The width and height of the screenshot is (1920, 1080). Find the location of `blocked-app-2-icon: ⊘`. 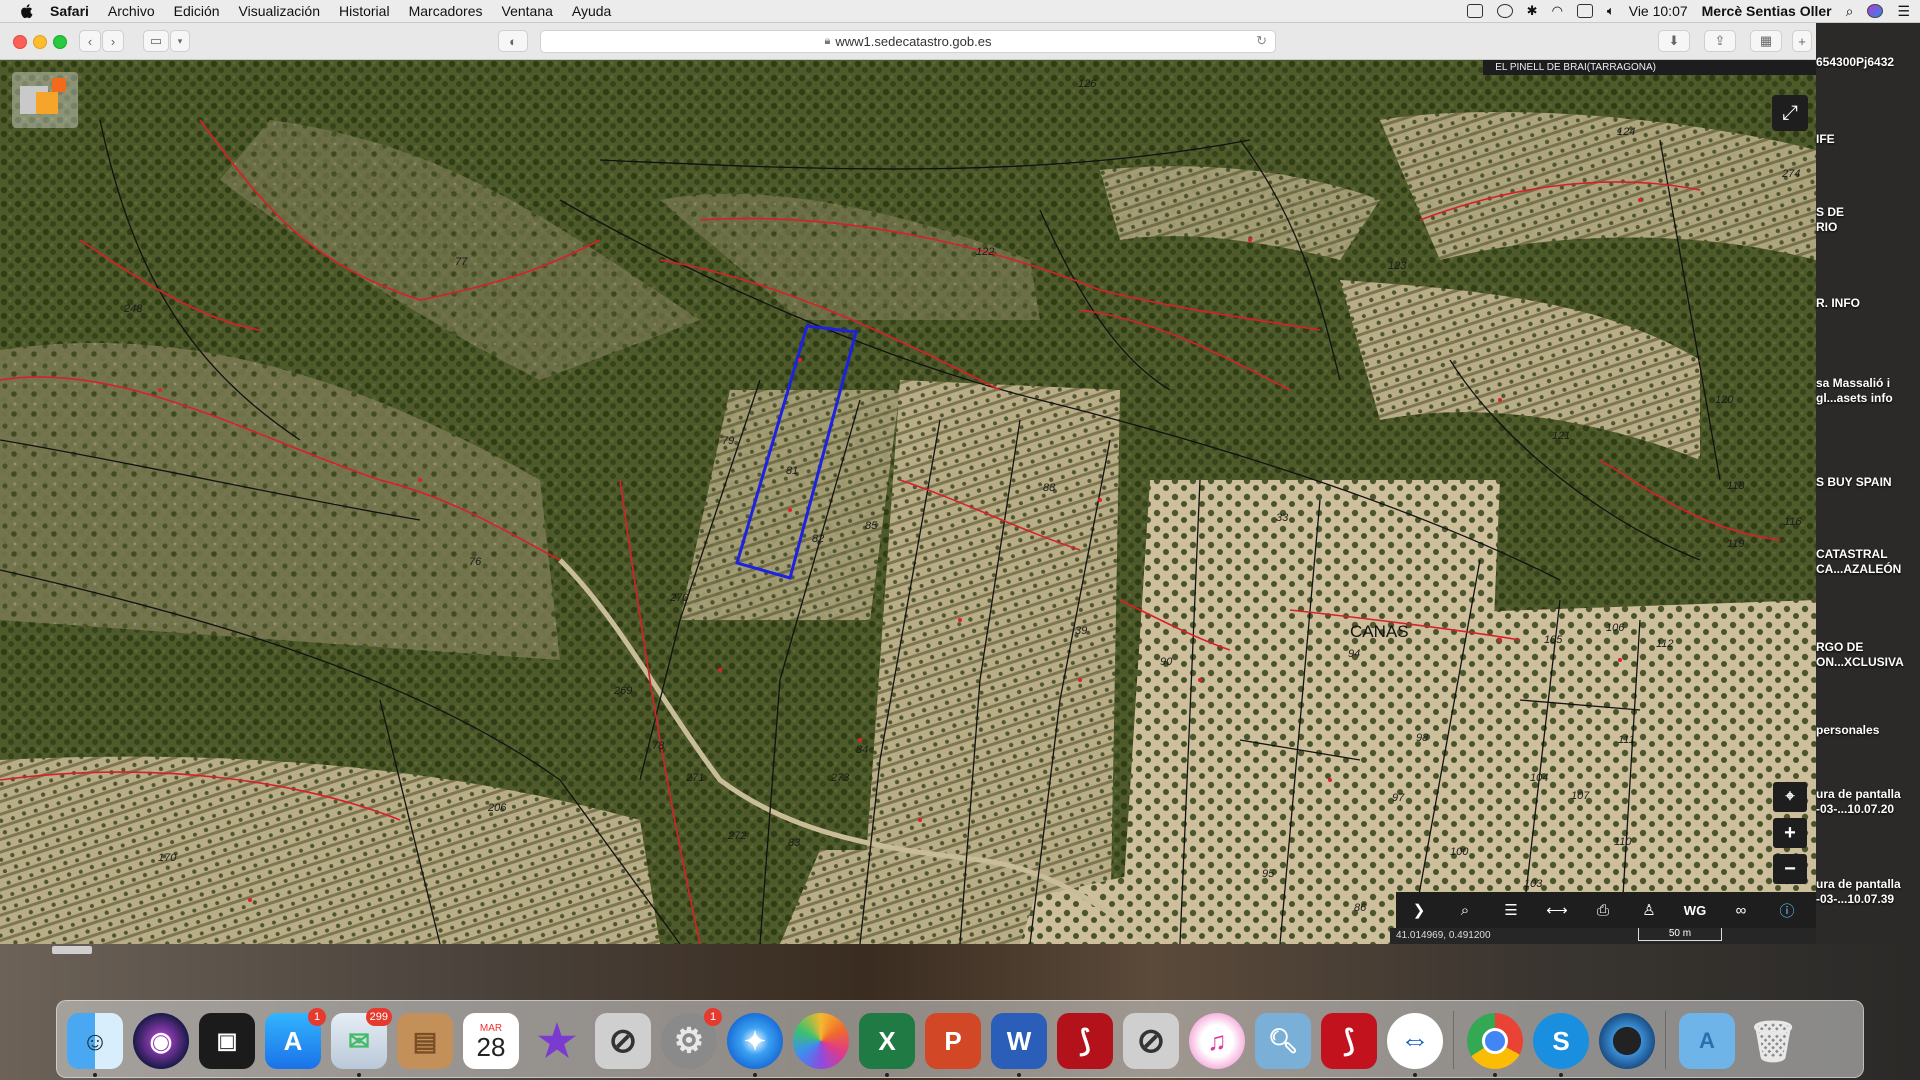

blocked-app-2-icon: ⊘ is located at coordinates (1151, 1041).